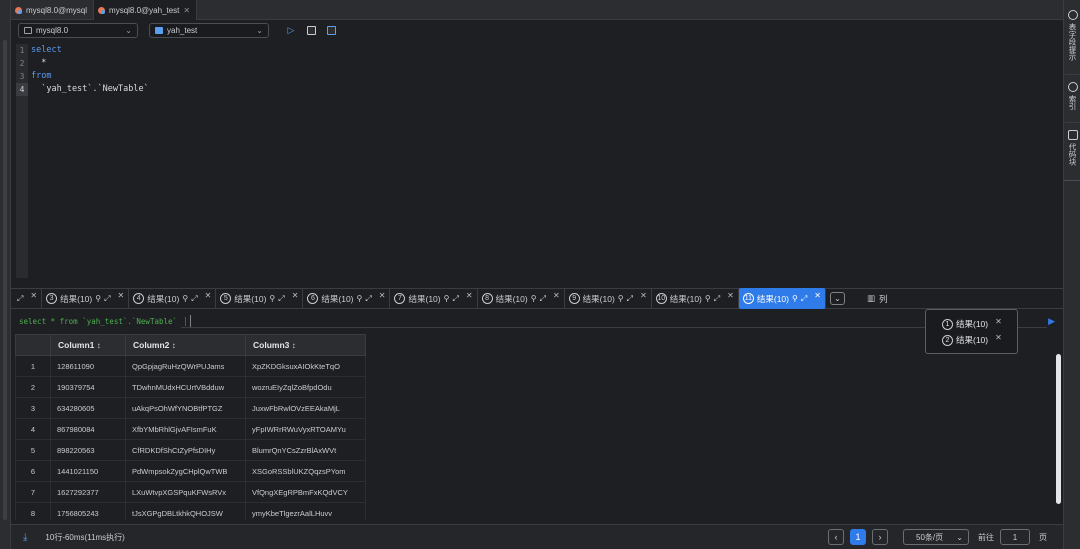 Image resolution: width=1080 pixels, height=549 pixels. Describe the element at coordinates (185, 450) in the screenshot. I see `table-cell: CfRDKDfShCtZyPfsDIHy` at that location.